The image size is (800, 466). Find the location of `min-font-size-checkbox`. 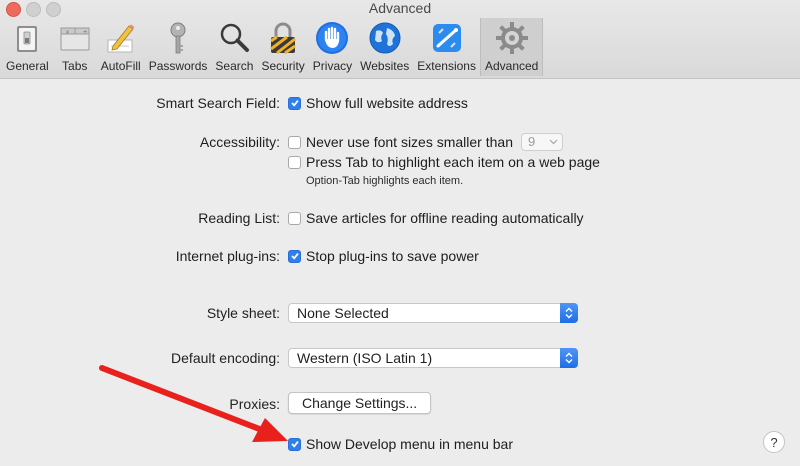

min-font-size-checkbox is located at coordinates (294, 142).